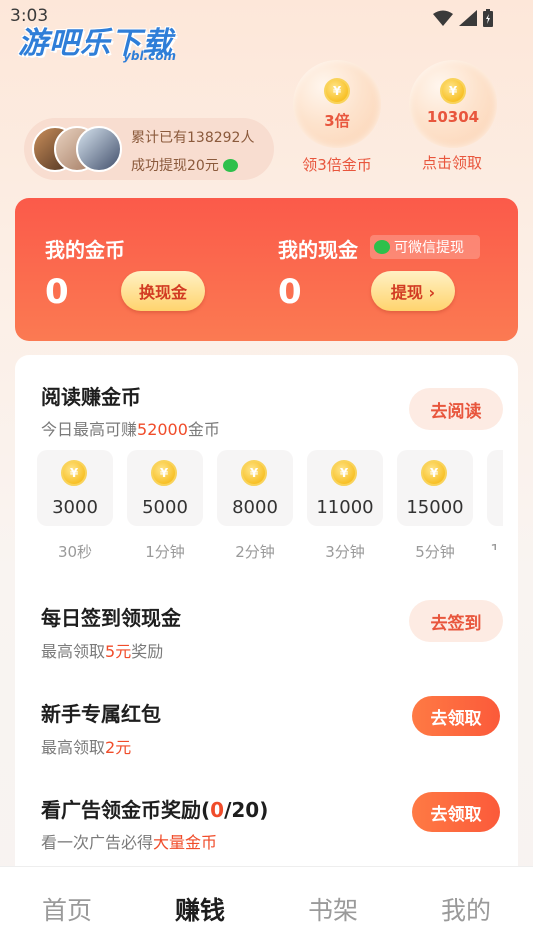  I want to click on reward-tile: ¥1, so click(495, 488).